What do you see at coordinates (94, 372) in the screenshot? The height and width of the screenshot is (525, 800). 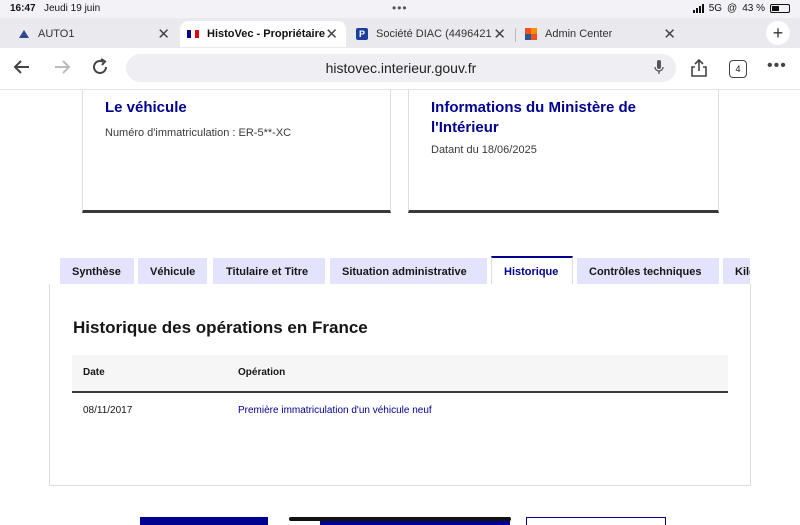 I see `column-header-date: Date` at bounding box center [94, 372].